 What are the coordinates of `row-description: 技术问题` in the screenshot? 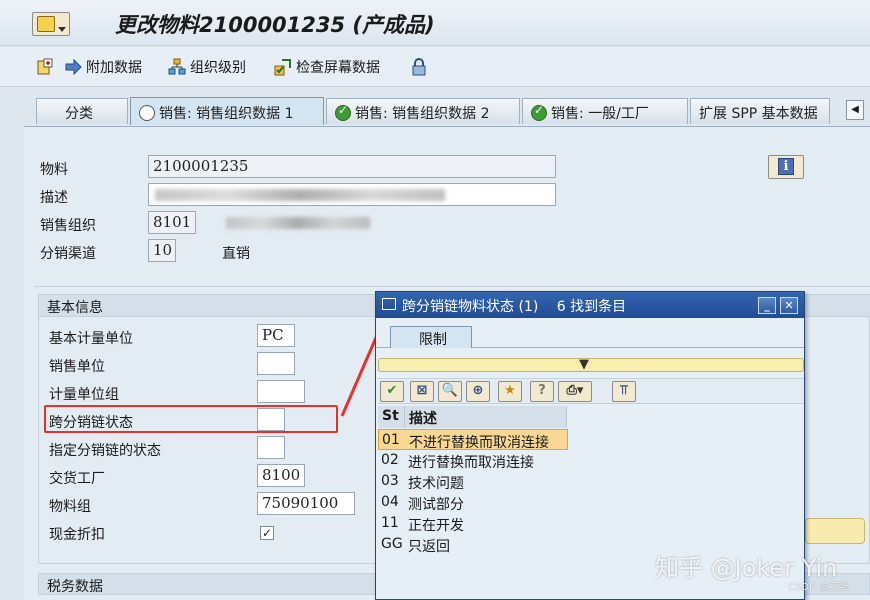 It's located at (436, 484).